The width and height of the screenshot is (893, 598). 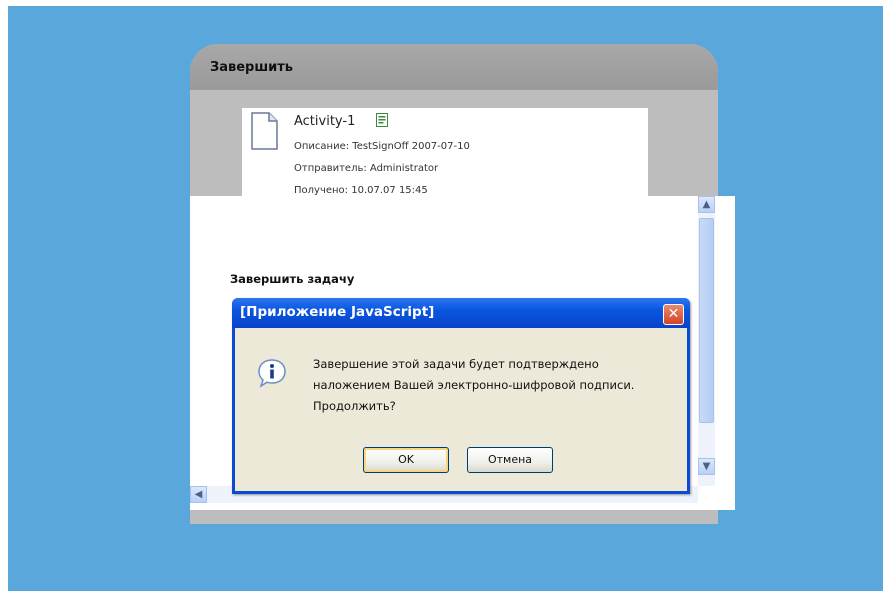 What do you see at coordinates (272, 373) in the screenshot?
I see `info-icon` at bounding box center [272, 373].